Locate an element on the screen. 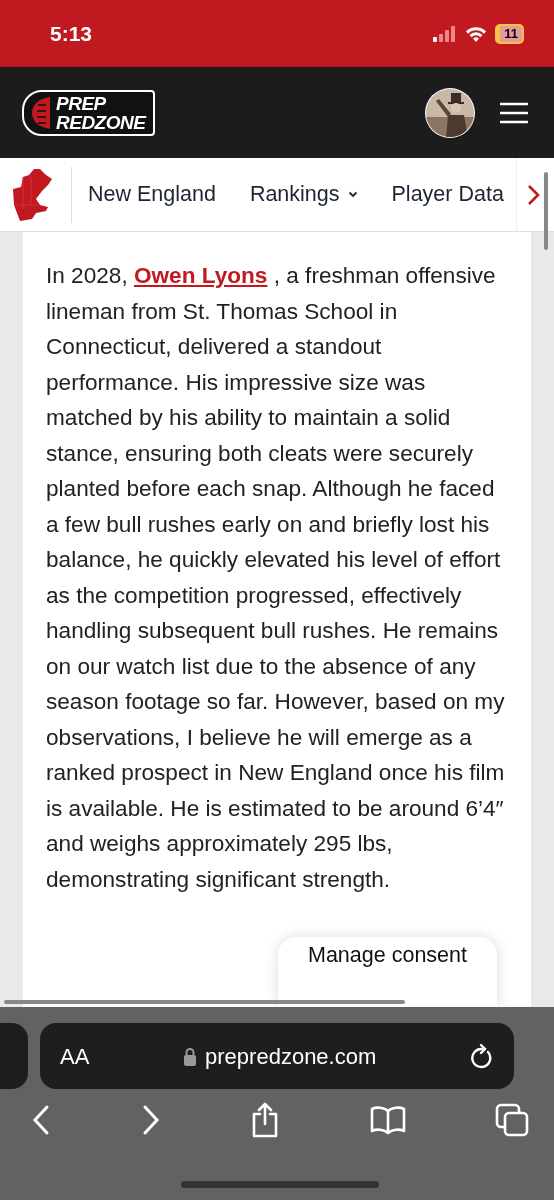 Image resolution: width=554 pixels, height=1200 pixels. menu-icon is located at coordinates (514, 112).